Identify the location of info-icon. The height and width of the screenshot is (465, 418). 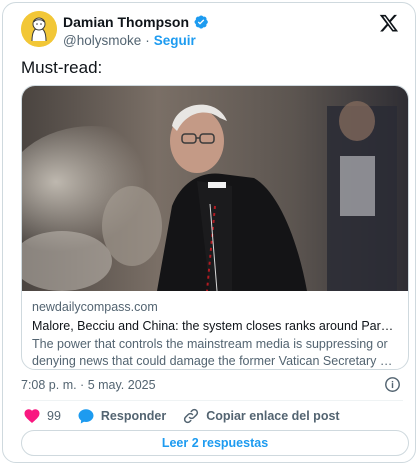
(392, 384).